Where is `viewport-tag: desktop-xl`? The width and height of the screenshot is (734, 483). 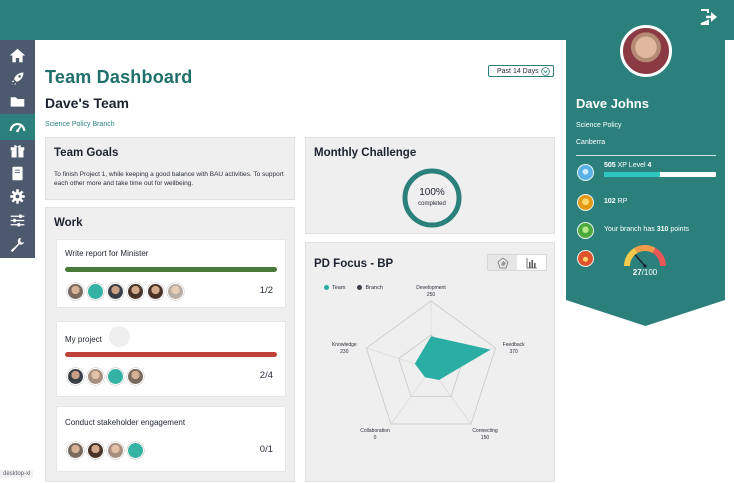 viewport-tag: desktop-xl is located at coordinates (17, 474).